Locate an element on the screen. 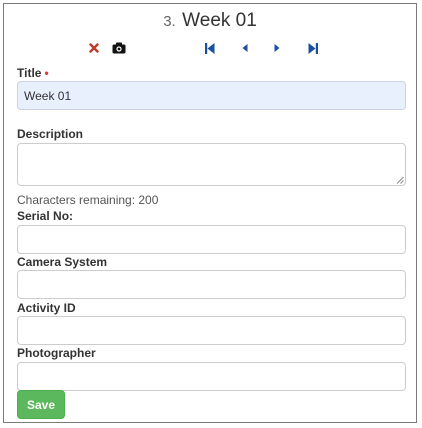 The height and width of the screenshot is (428, 422). title-input is located at coordinates (211, 95).